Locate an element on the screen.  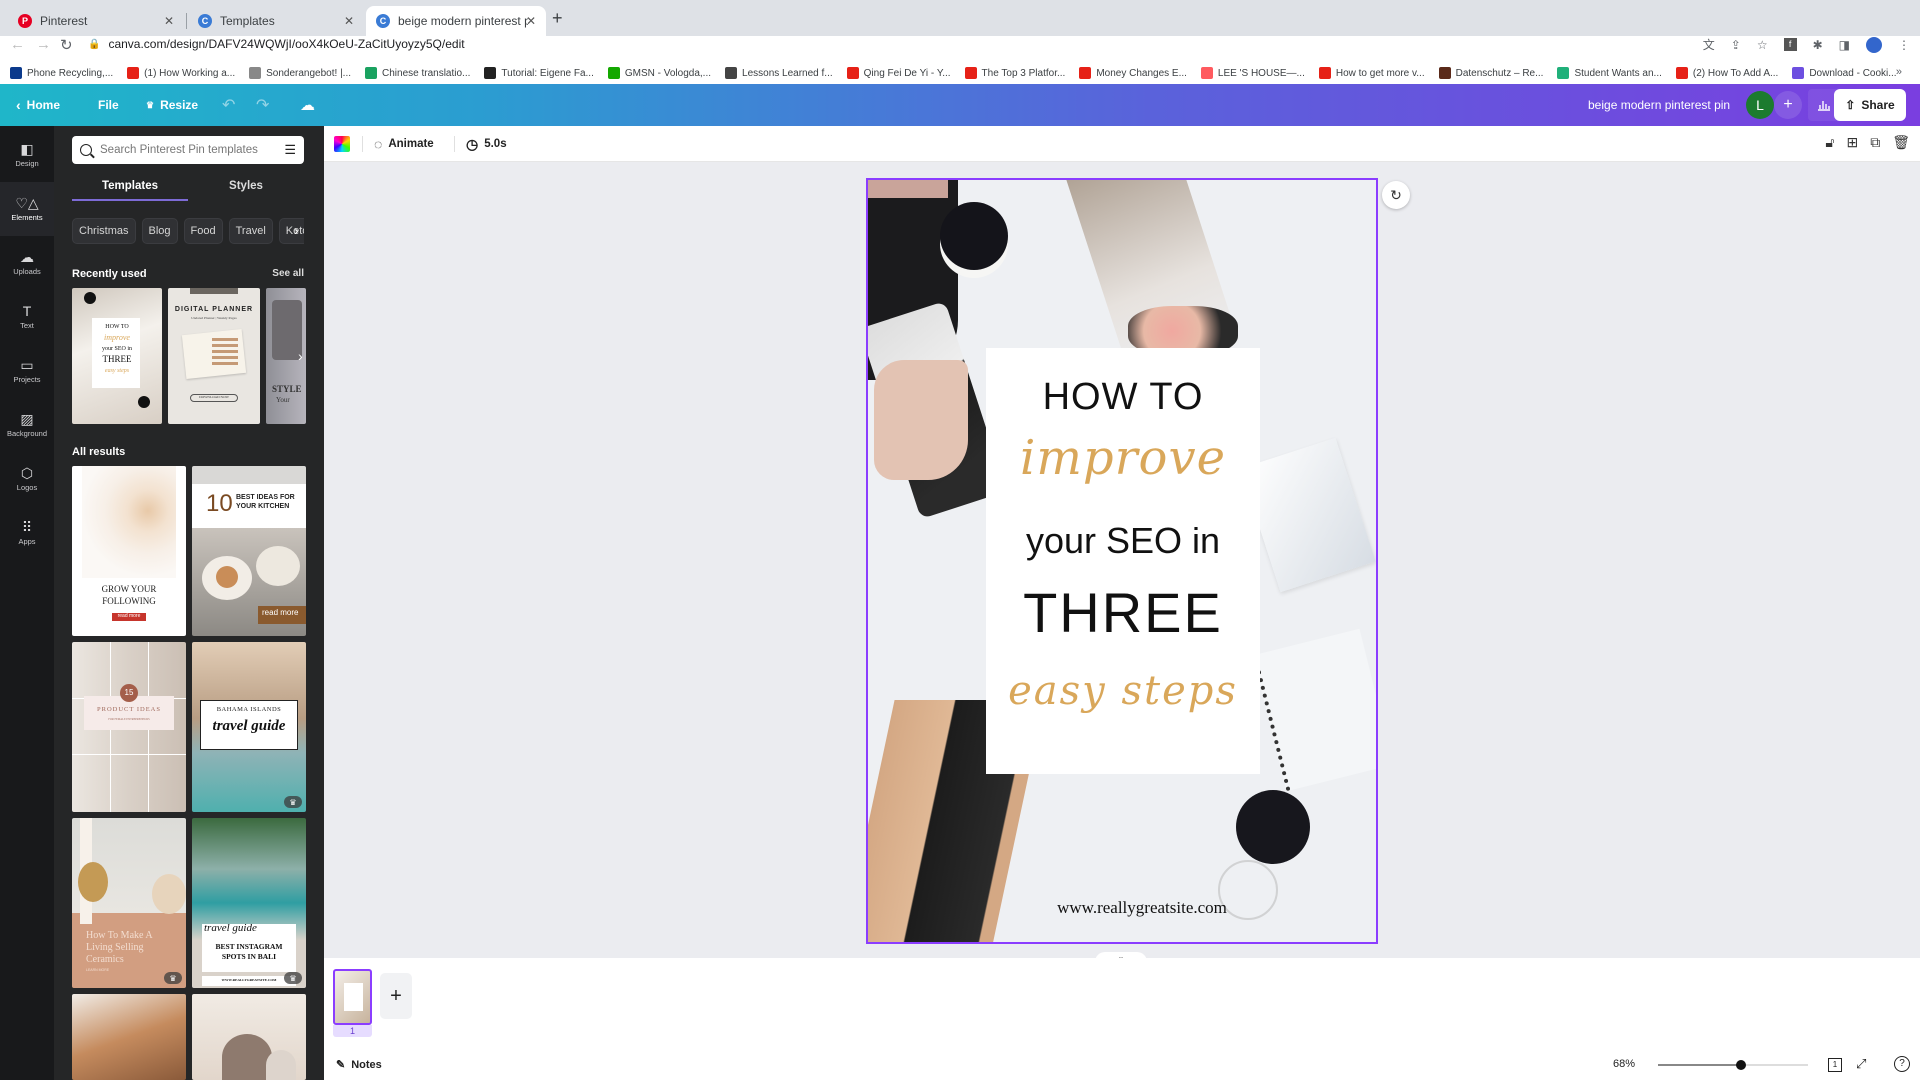
duplicate-page-icon: ⧉ is located at coordinates (1875, 142).